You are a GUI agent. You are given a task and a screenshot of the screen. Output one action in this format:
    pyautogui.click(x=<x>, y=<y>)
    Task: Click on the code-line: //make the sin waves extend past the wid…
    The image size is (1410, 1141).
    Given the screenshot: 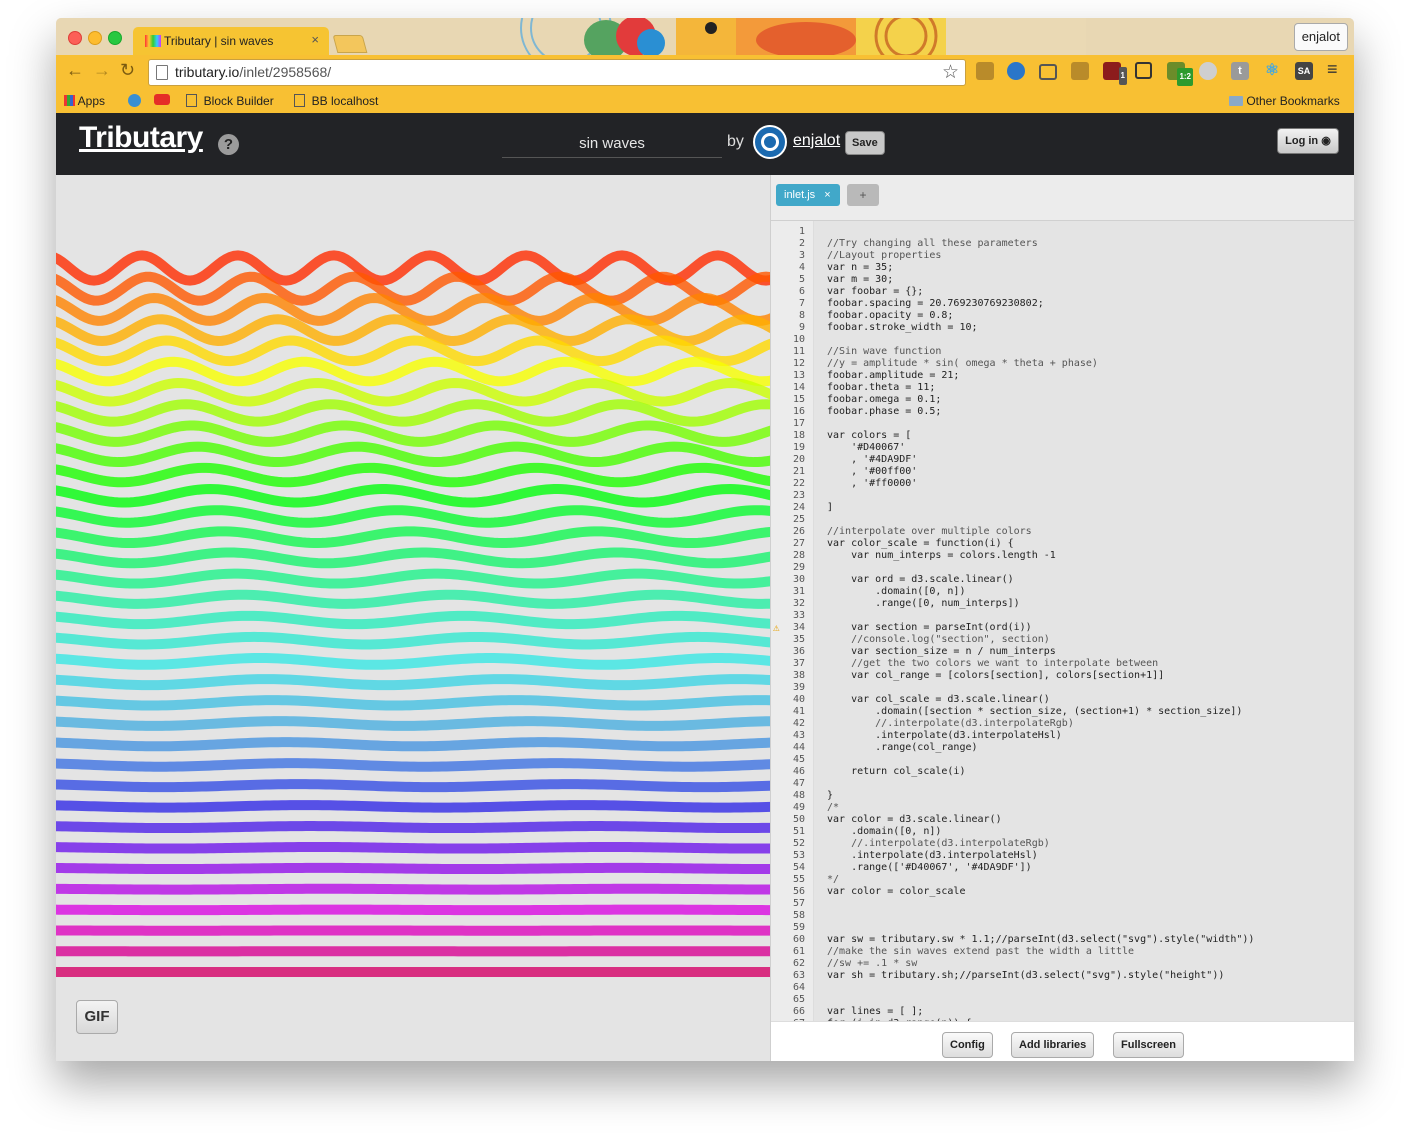 What is the action you would take?
    pyautogui.click(x=981, y=951)
    